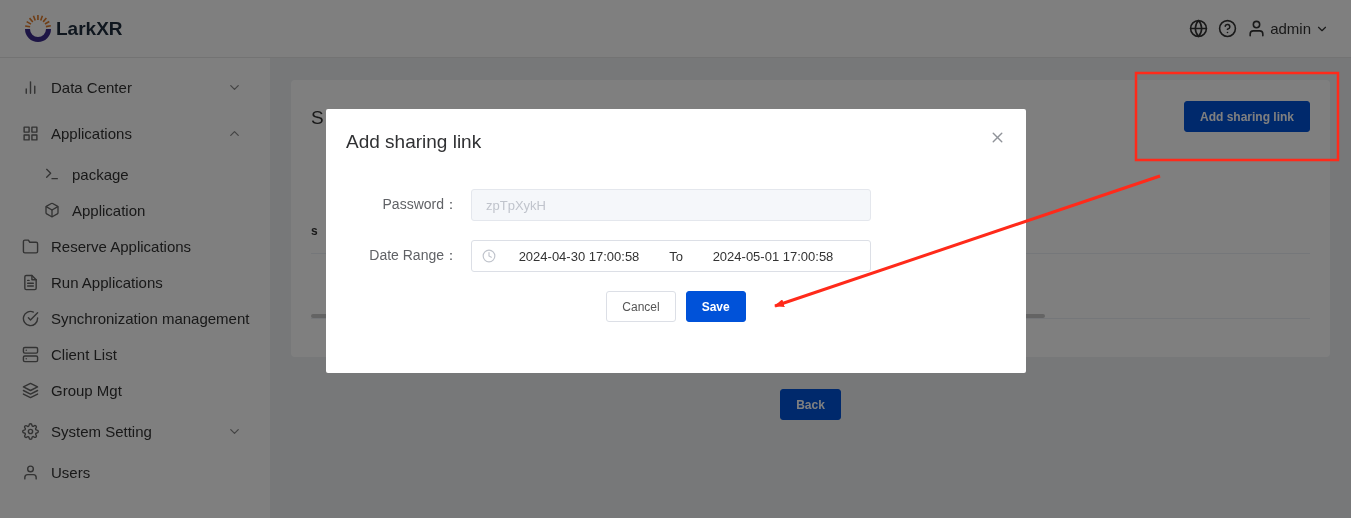 This screenshot has width=1351, height=518. Describe the element at coordinates (52, 174) in the screenshot. I see `terminal-icon` at that location.